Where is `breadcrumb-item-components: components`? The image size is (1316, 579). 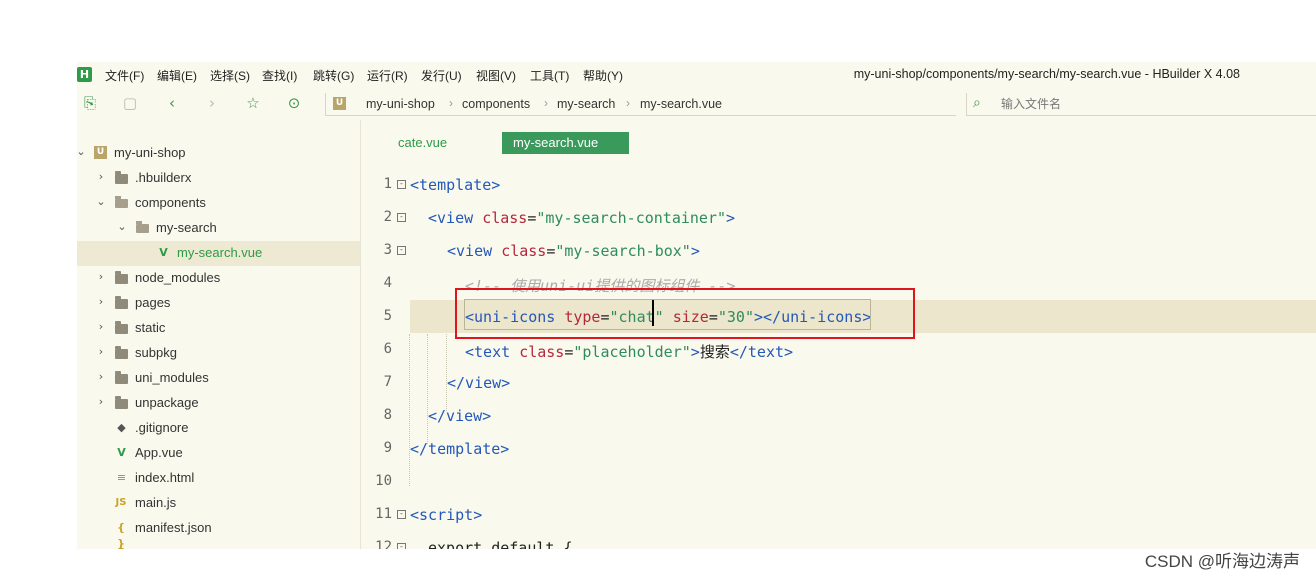
breadcrumb-item-components: components is located at coordinates (496, 104).